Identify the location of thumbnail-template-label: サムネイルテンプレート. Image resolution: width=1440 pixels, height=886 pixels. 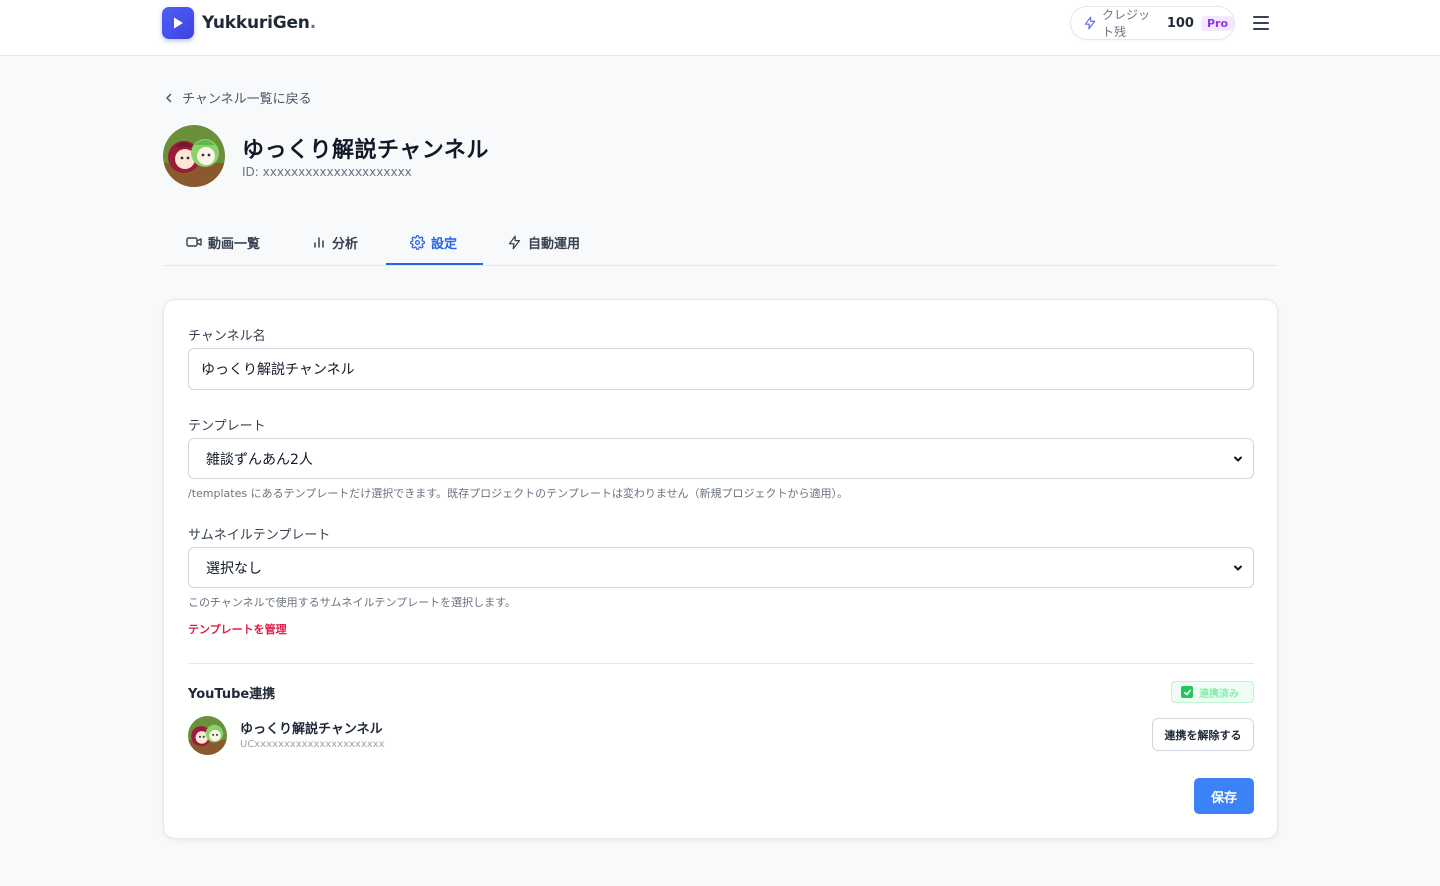
(259, 535).